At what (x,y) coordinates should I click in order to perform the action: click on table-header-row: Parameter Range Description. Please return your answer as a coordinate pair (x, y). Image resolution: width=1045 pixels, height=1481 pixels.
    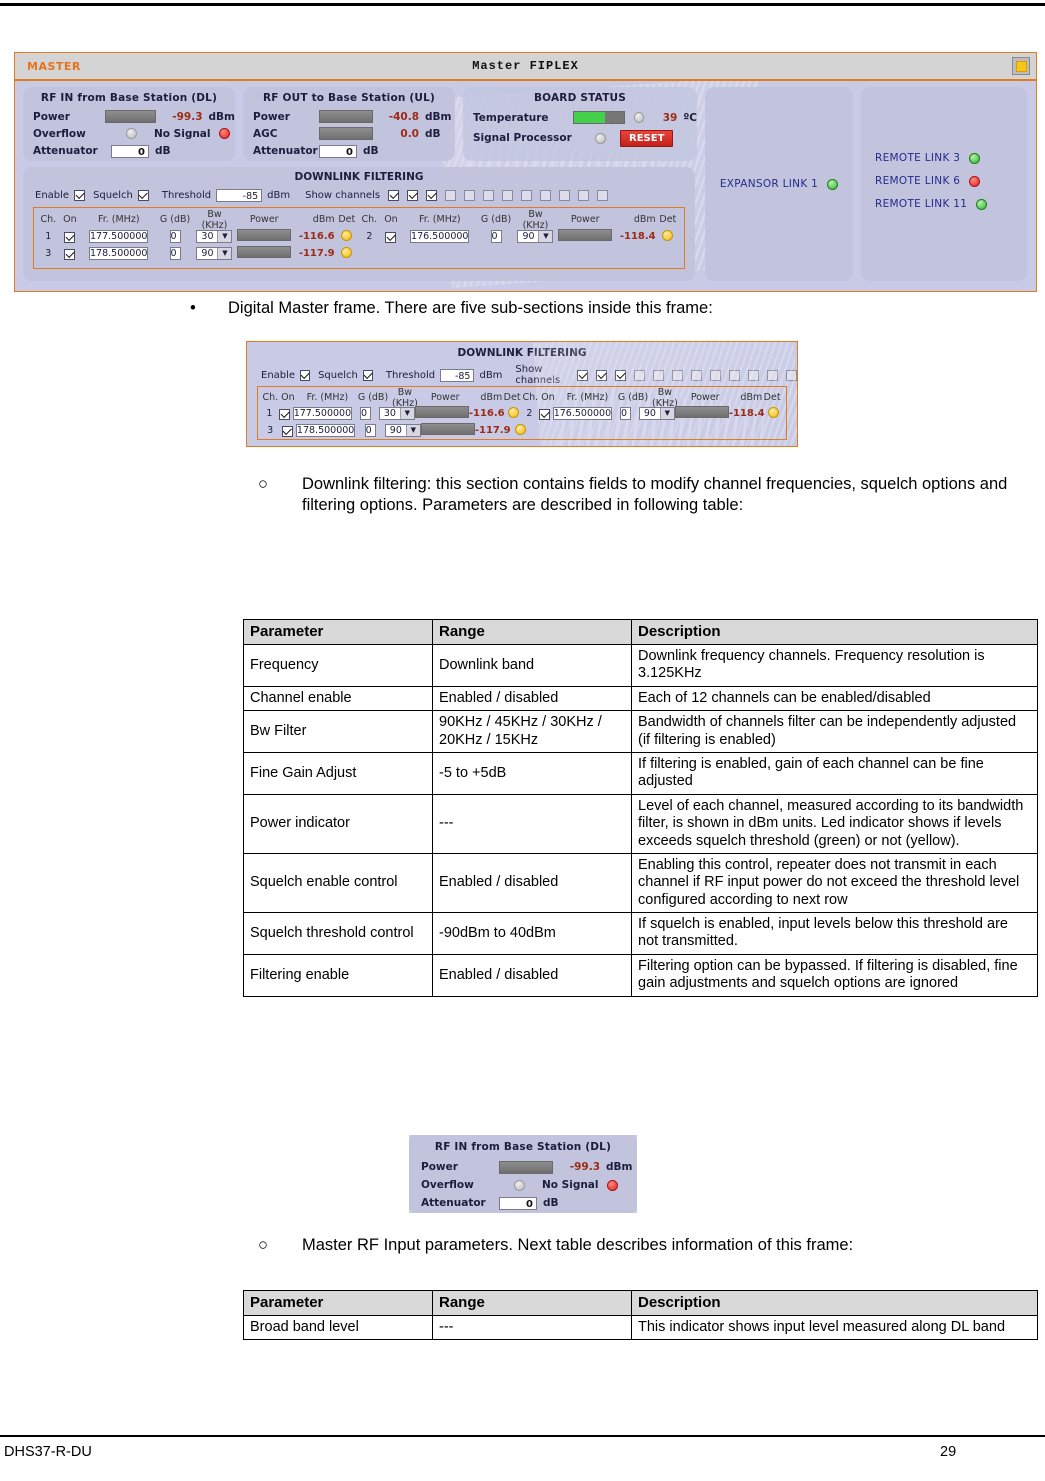
    Looking at the image, I should click on (640, 1303).